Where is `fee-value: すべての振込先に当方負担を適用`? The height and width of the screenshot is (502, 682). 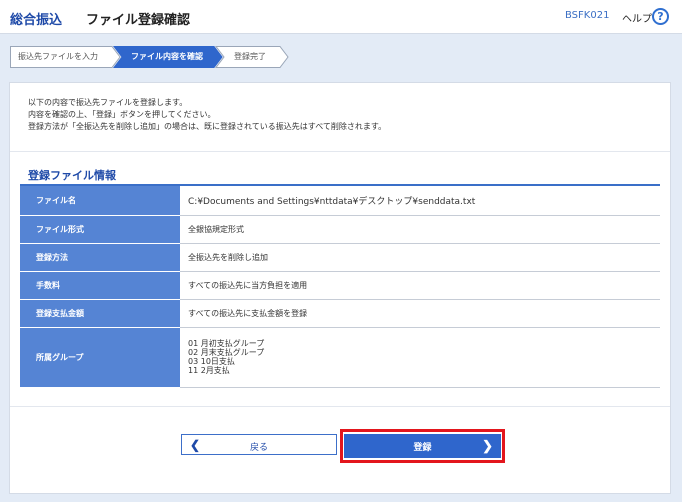
fee-value: すべての振込先に当方負担を適用 is located at coordinates (420, 285).